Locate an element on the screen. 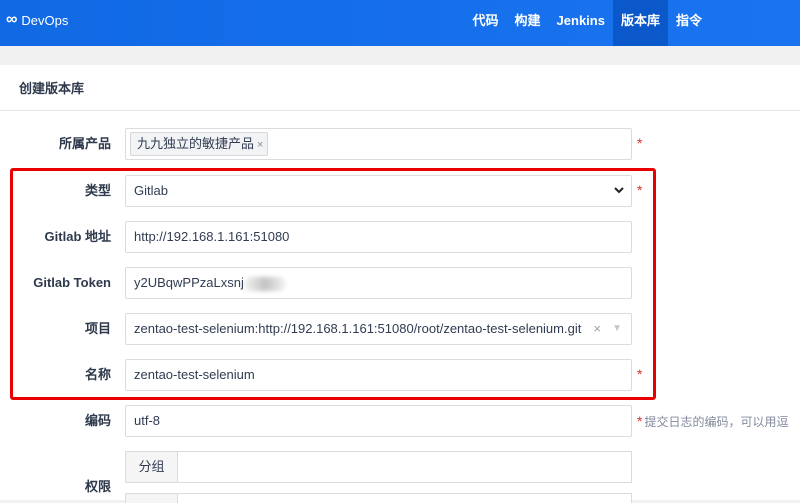 This screenshot has height=503, width=800. name-label: 名称 is located at coordinates (97, 374).